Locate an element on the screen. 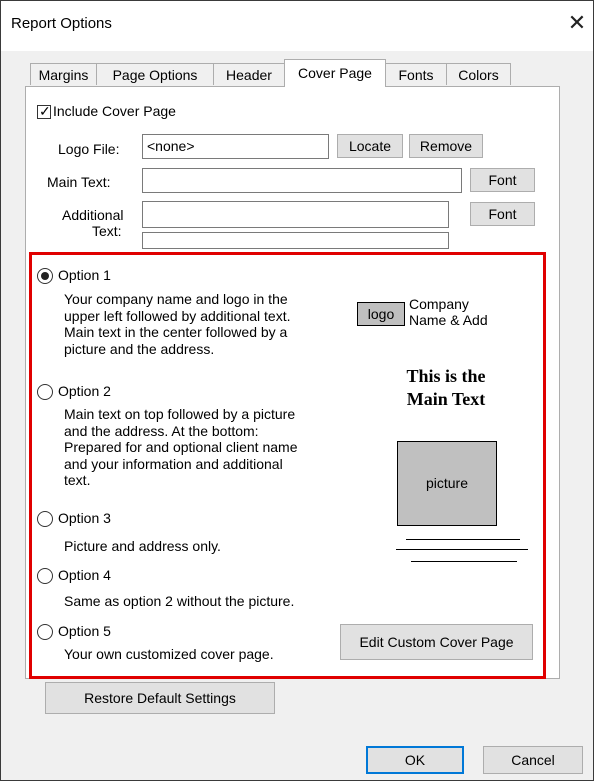 The image size is (595, 782). option-5-radio is located at coordinates (45, 632).